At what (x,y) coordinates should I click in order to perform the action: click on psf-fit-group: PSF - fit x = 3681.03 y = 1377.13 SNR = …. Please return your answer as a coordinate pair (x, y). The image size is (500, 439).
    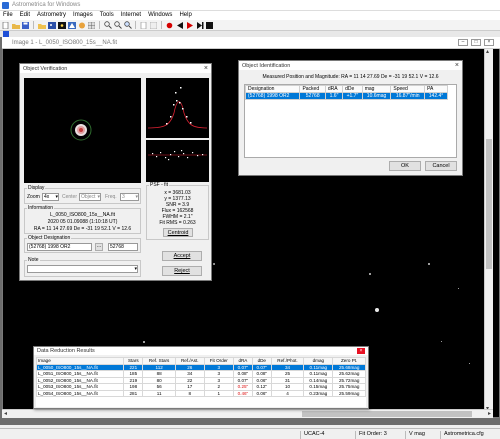
    Looking at the image, I should click on (177, 211).